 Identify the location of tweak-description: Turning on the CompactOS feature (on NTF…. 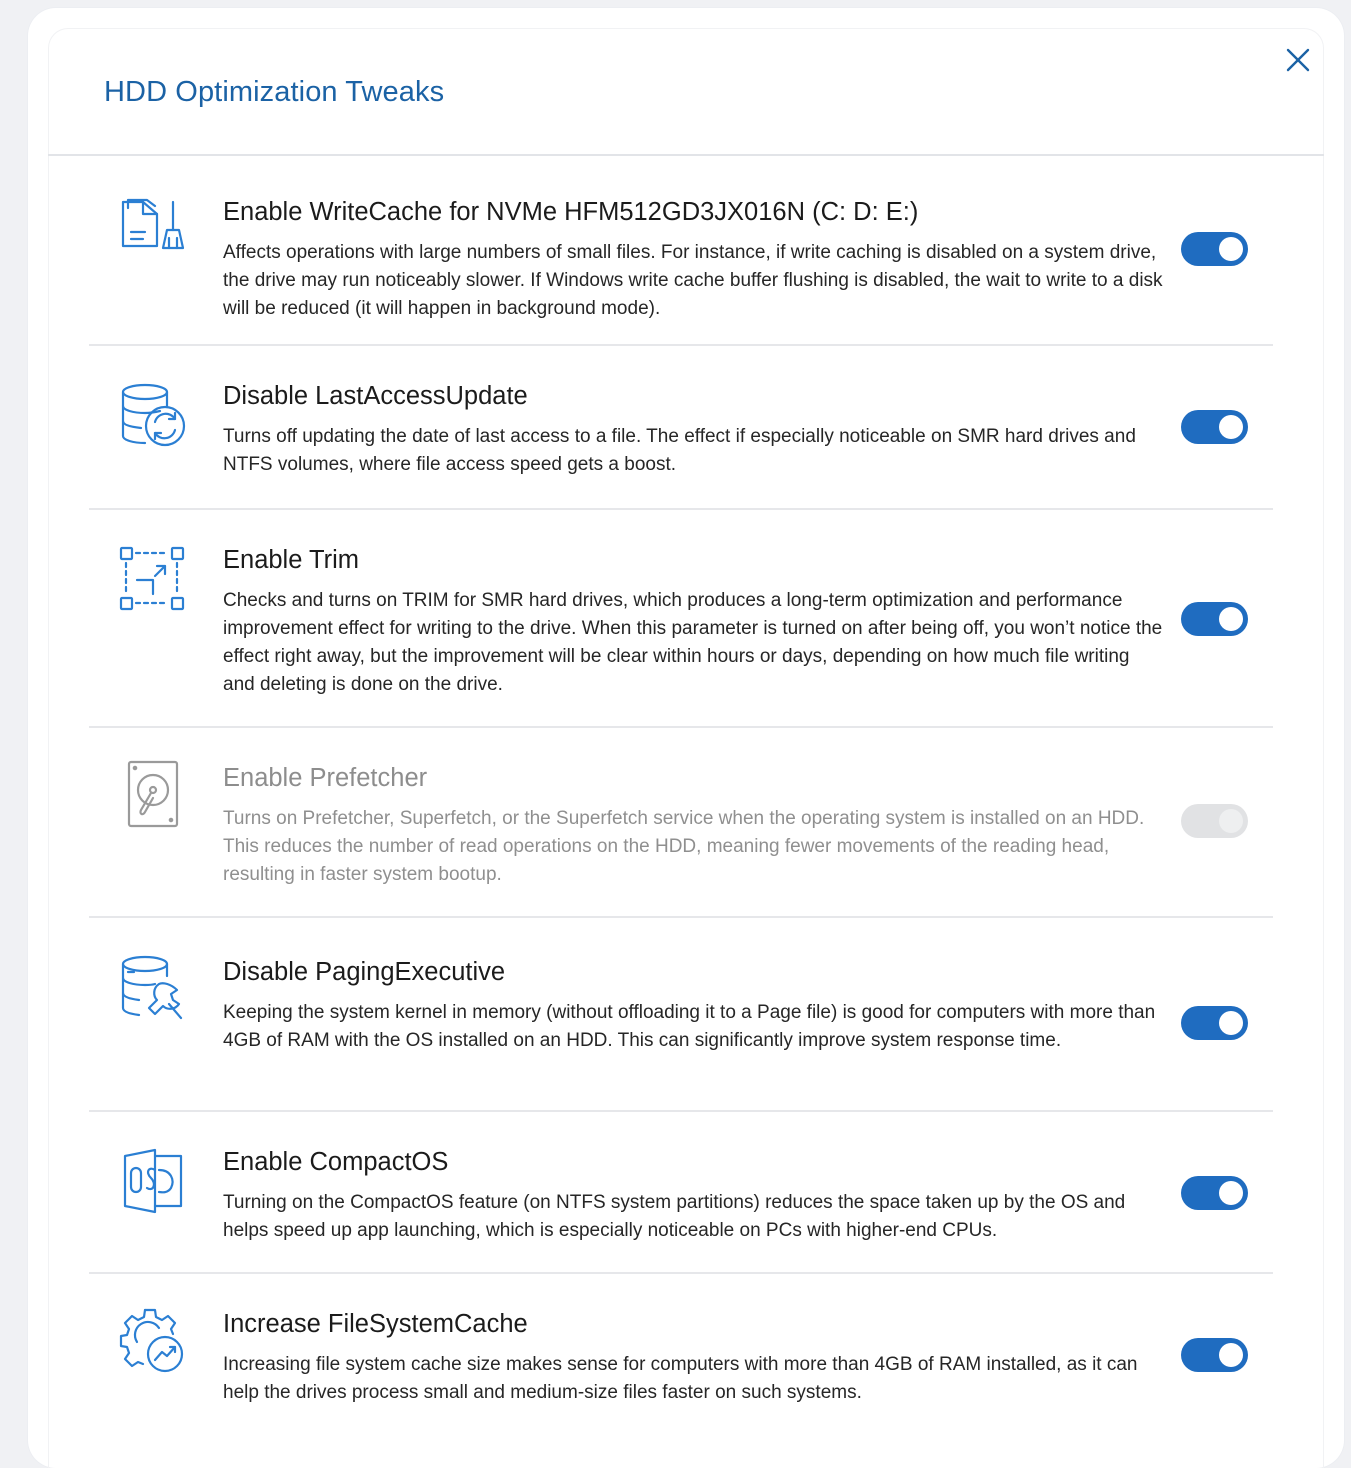
(674, 1216).